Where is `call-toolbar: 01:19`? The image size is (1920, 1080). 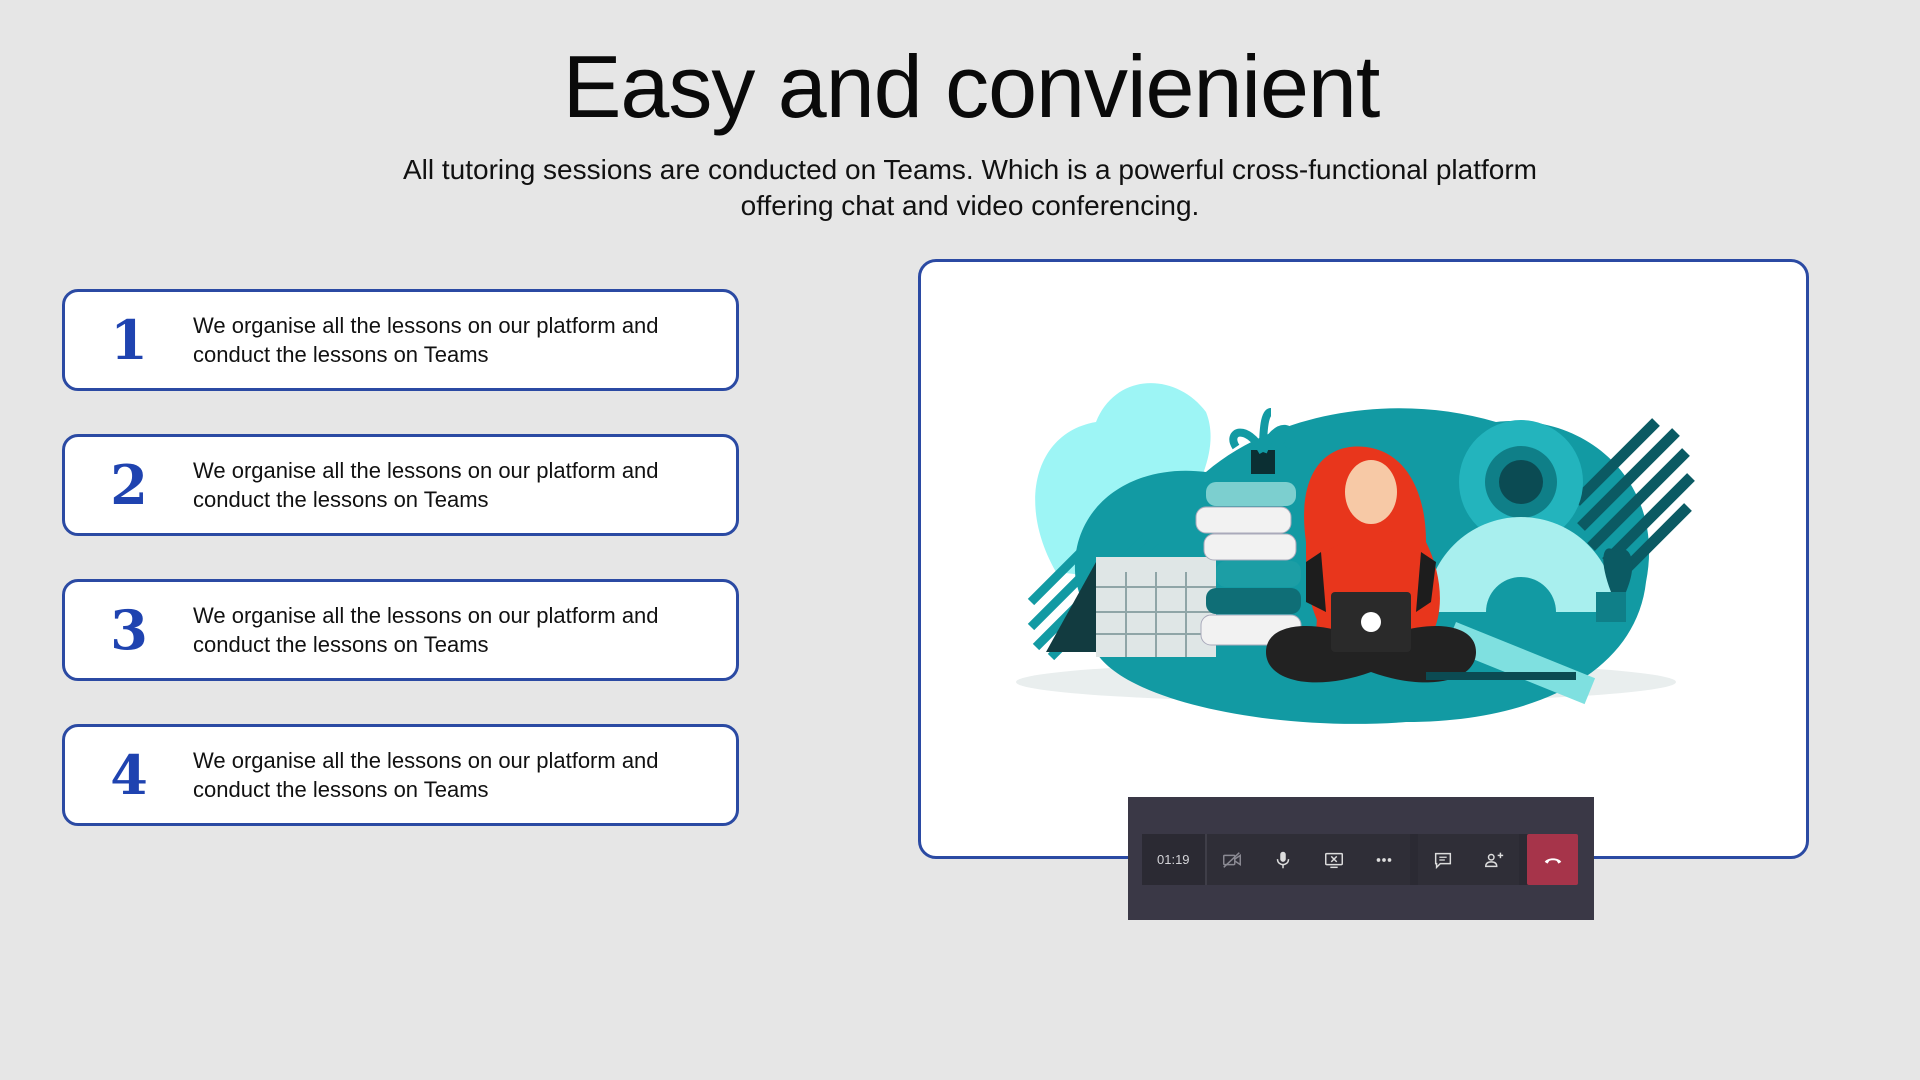
call-toolbar: 01:19 is located at coordinates (1360, 859).